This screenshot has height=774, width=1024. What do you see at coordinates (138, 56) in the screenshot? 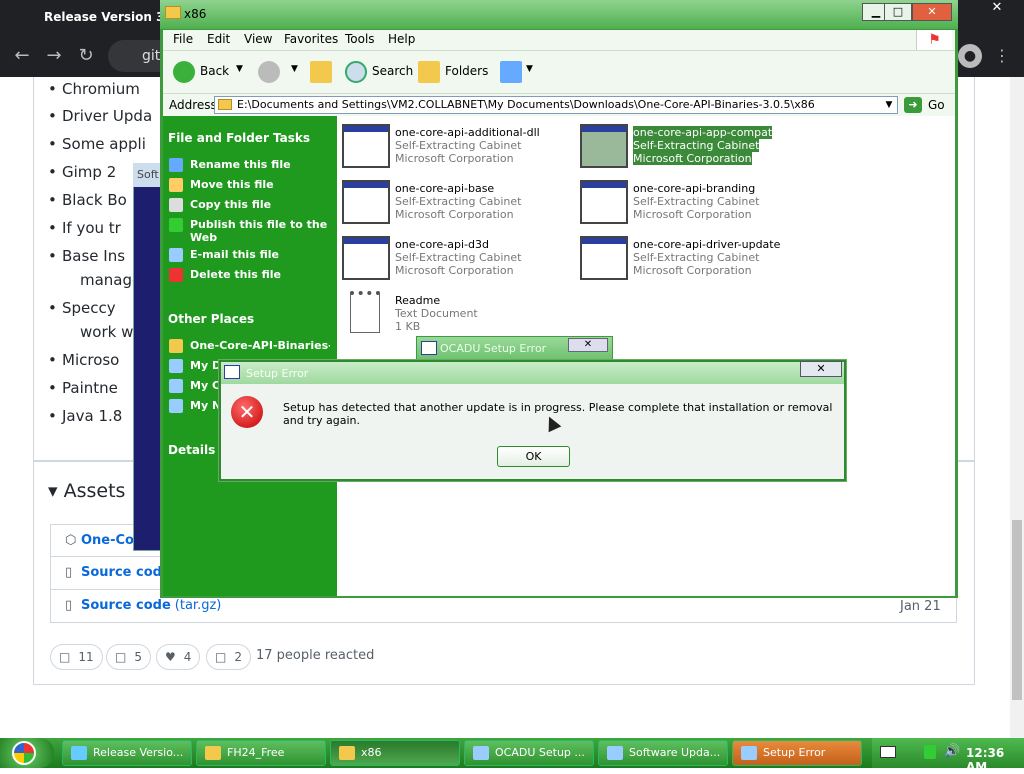
I see `url-bar: git` at bounding box center [138, 56].